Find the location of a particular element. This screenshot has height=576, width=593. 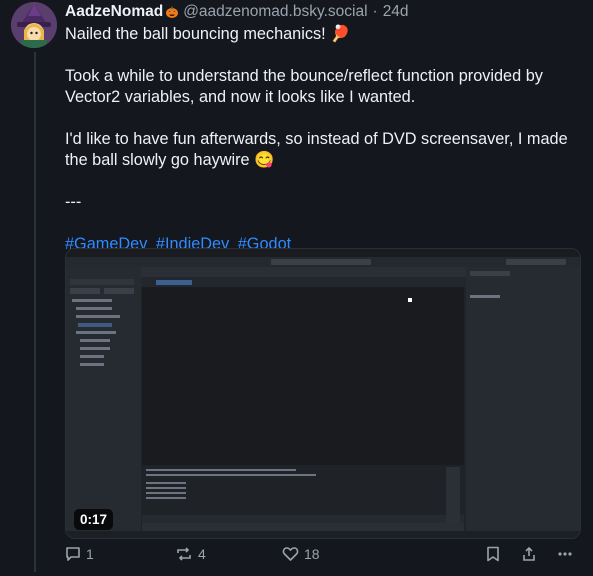

repost-button: 4 is located at coordinates (190, 554).